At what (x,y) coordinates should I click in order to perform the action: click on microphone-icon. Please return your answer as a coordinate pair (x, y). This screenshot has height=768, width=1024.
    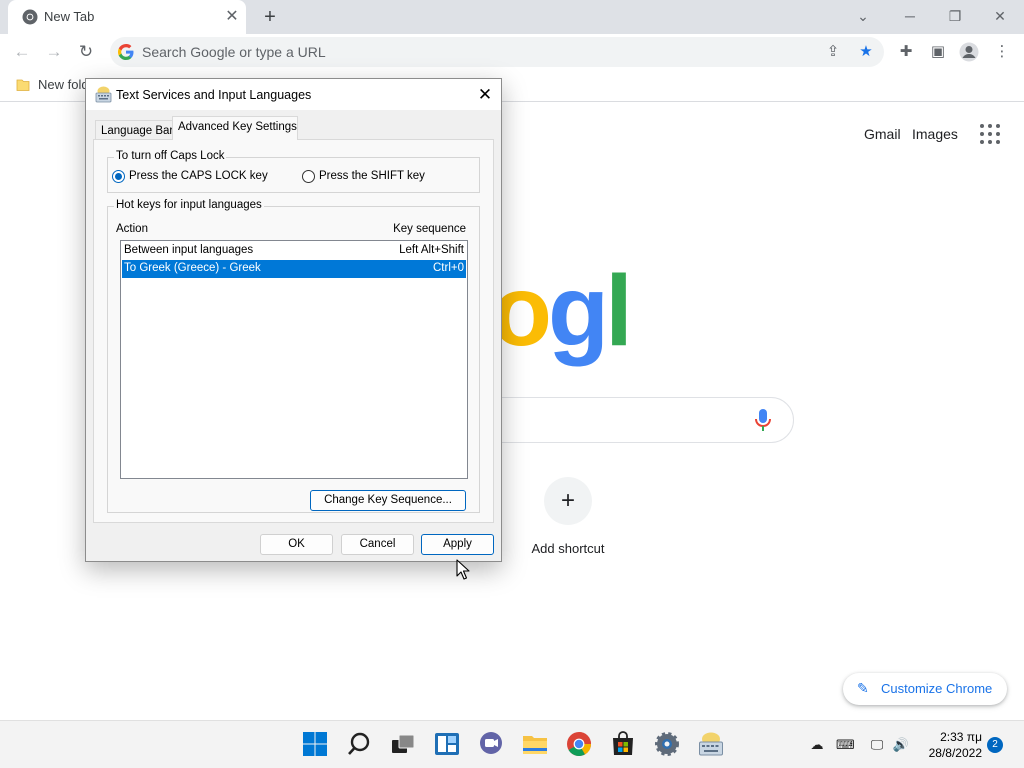
    Looking at the image, I should click on (763, 420).